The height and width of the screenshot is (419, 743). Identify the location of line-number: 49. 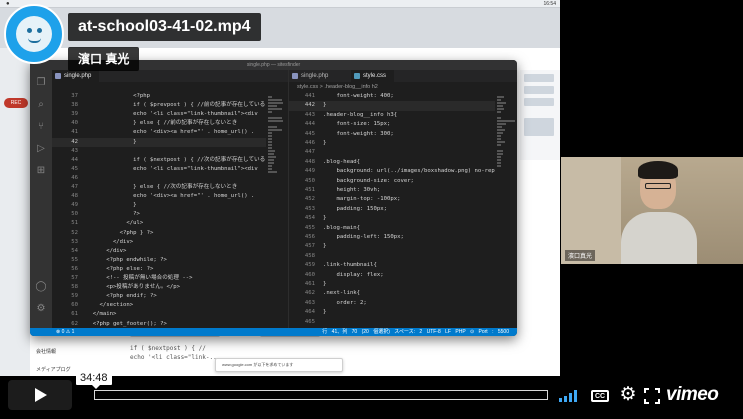
(74, 205).